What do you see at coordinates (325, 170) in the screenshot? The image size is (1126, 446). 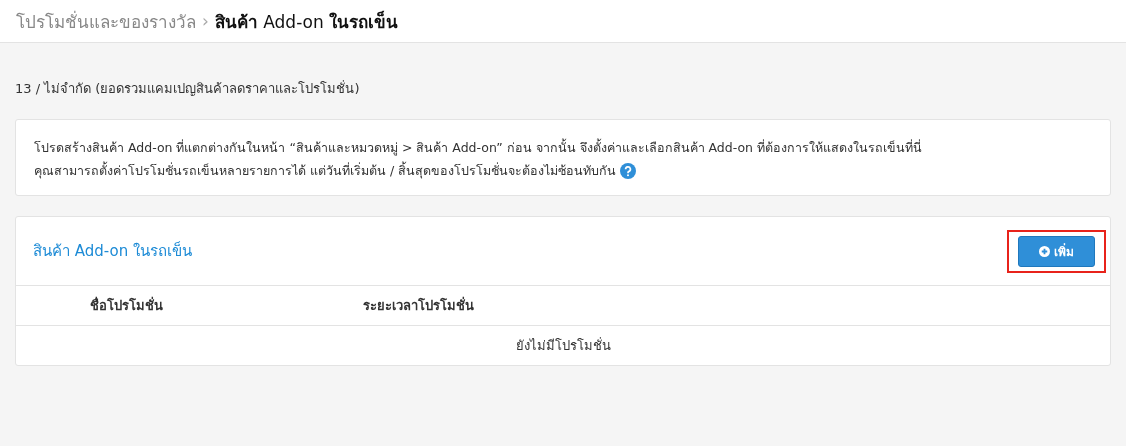 I see `notice-text: คุณสามารถตั้งค่าโปรโมชั่นรถเข็นหลายรายการได้ แต่วันที่เริ่มต้น / สิ้นสุดของโปรโมชั่นจะต้องไม่ซ้อนทับกัน` at bounding box center [325, 170].